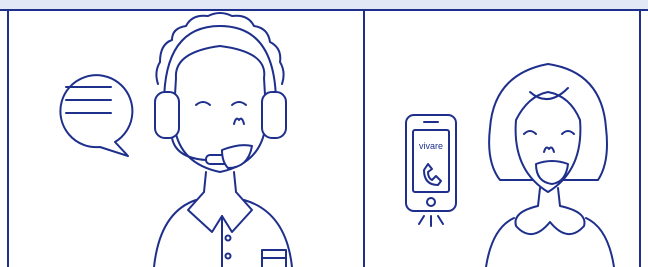 The height and width of the screenshot is (267, 648). I want to click on headset-right-ear, so click(274, 115).